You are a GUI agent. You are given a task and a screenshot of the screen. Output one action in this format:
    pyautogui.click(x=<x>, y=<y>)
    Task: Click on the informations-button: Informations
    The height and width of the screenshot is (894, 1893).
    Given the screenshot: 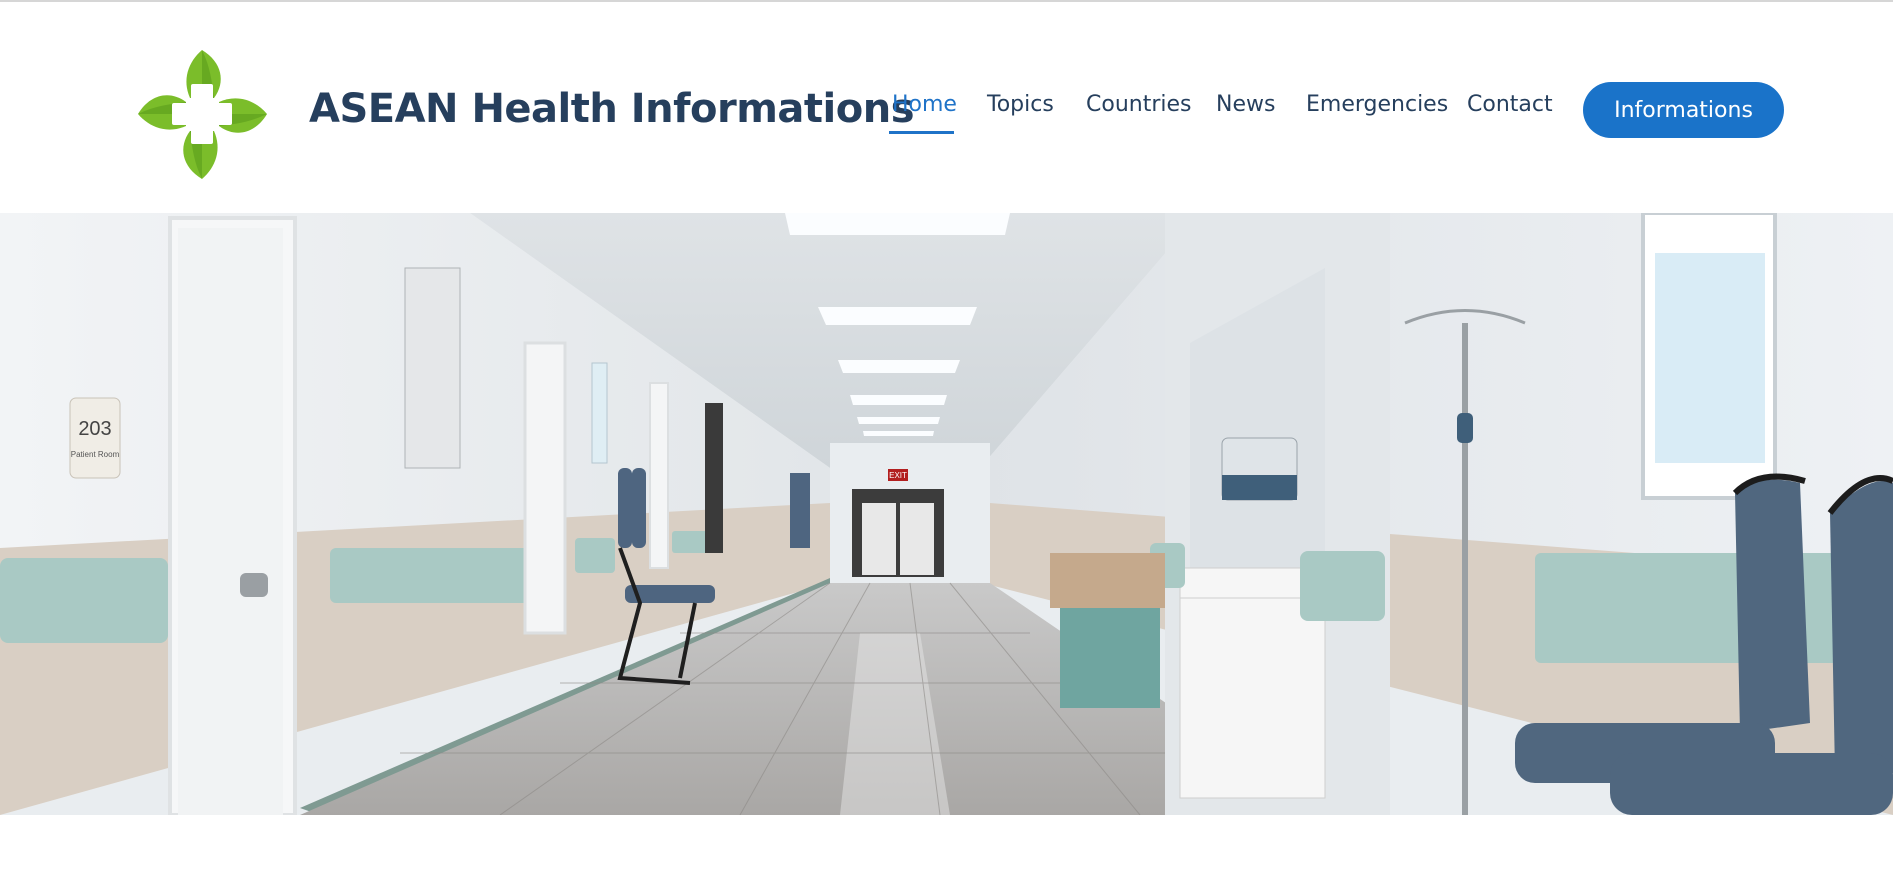 What is the action you would take?
    pyautogui.click(x=1683, y=110)
    